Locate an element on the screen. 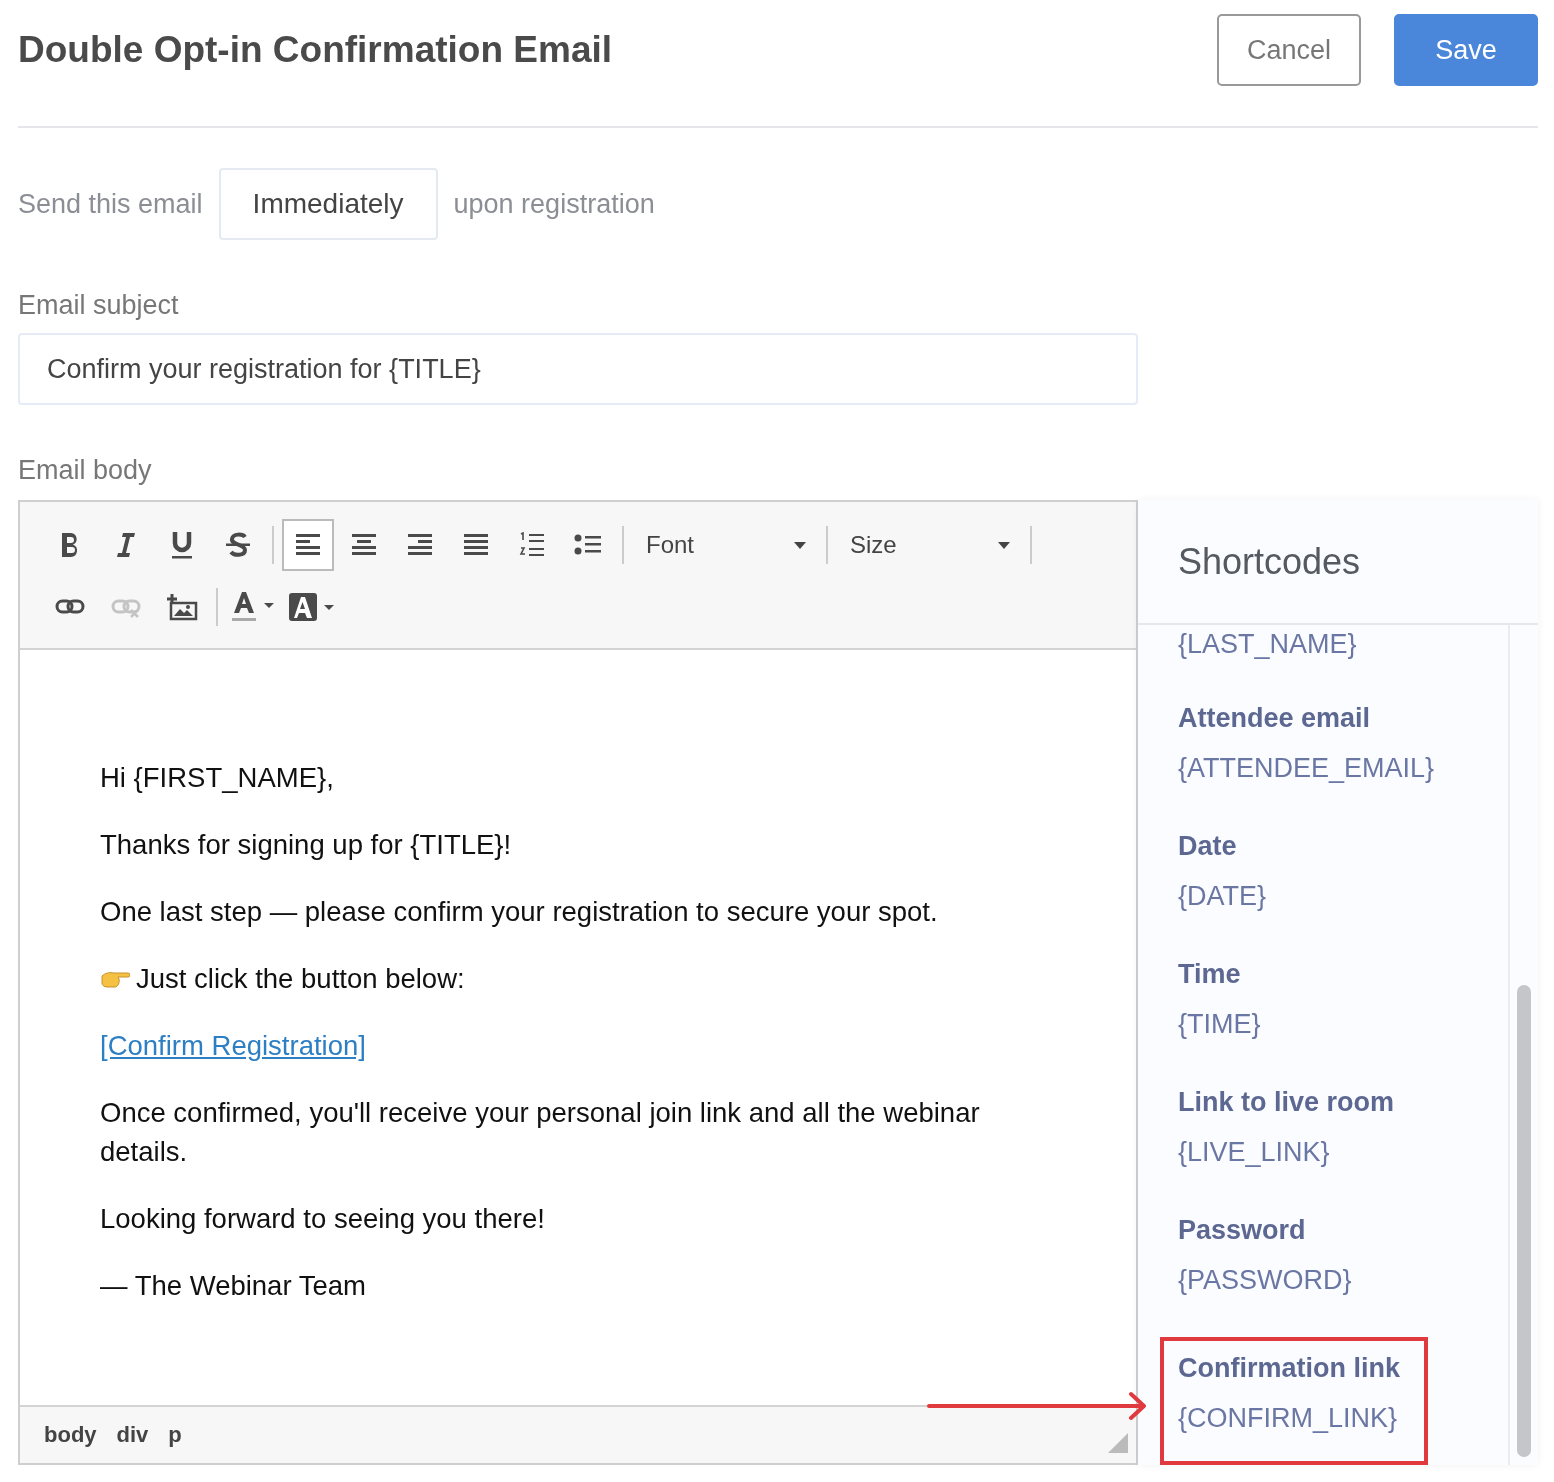  shortcode-label: Date is located at coordinates (1208, 846).